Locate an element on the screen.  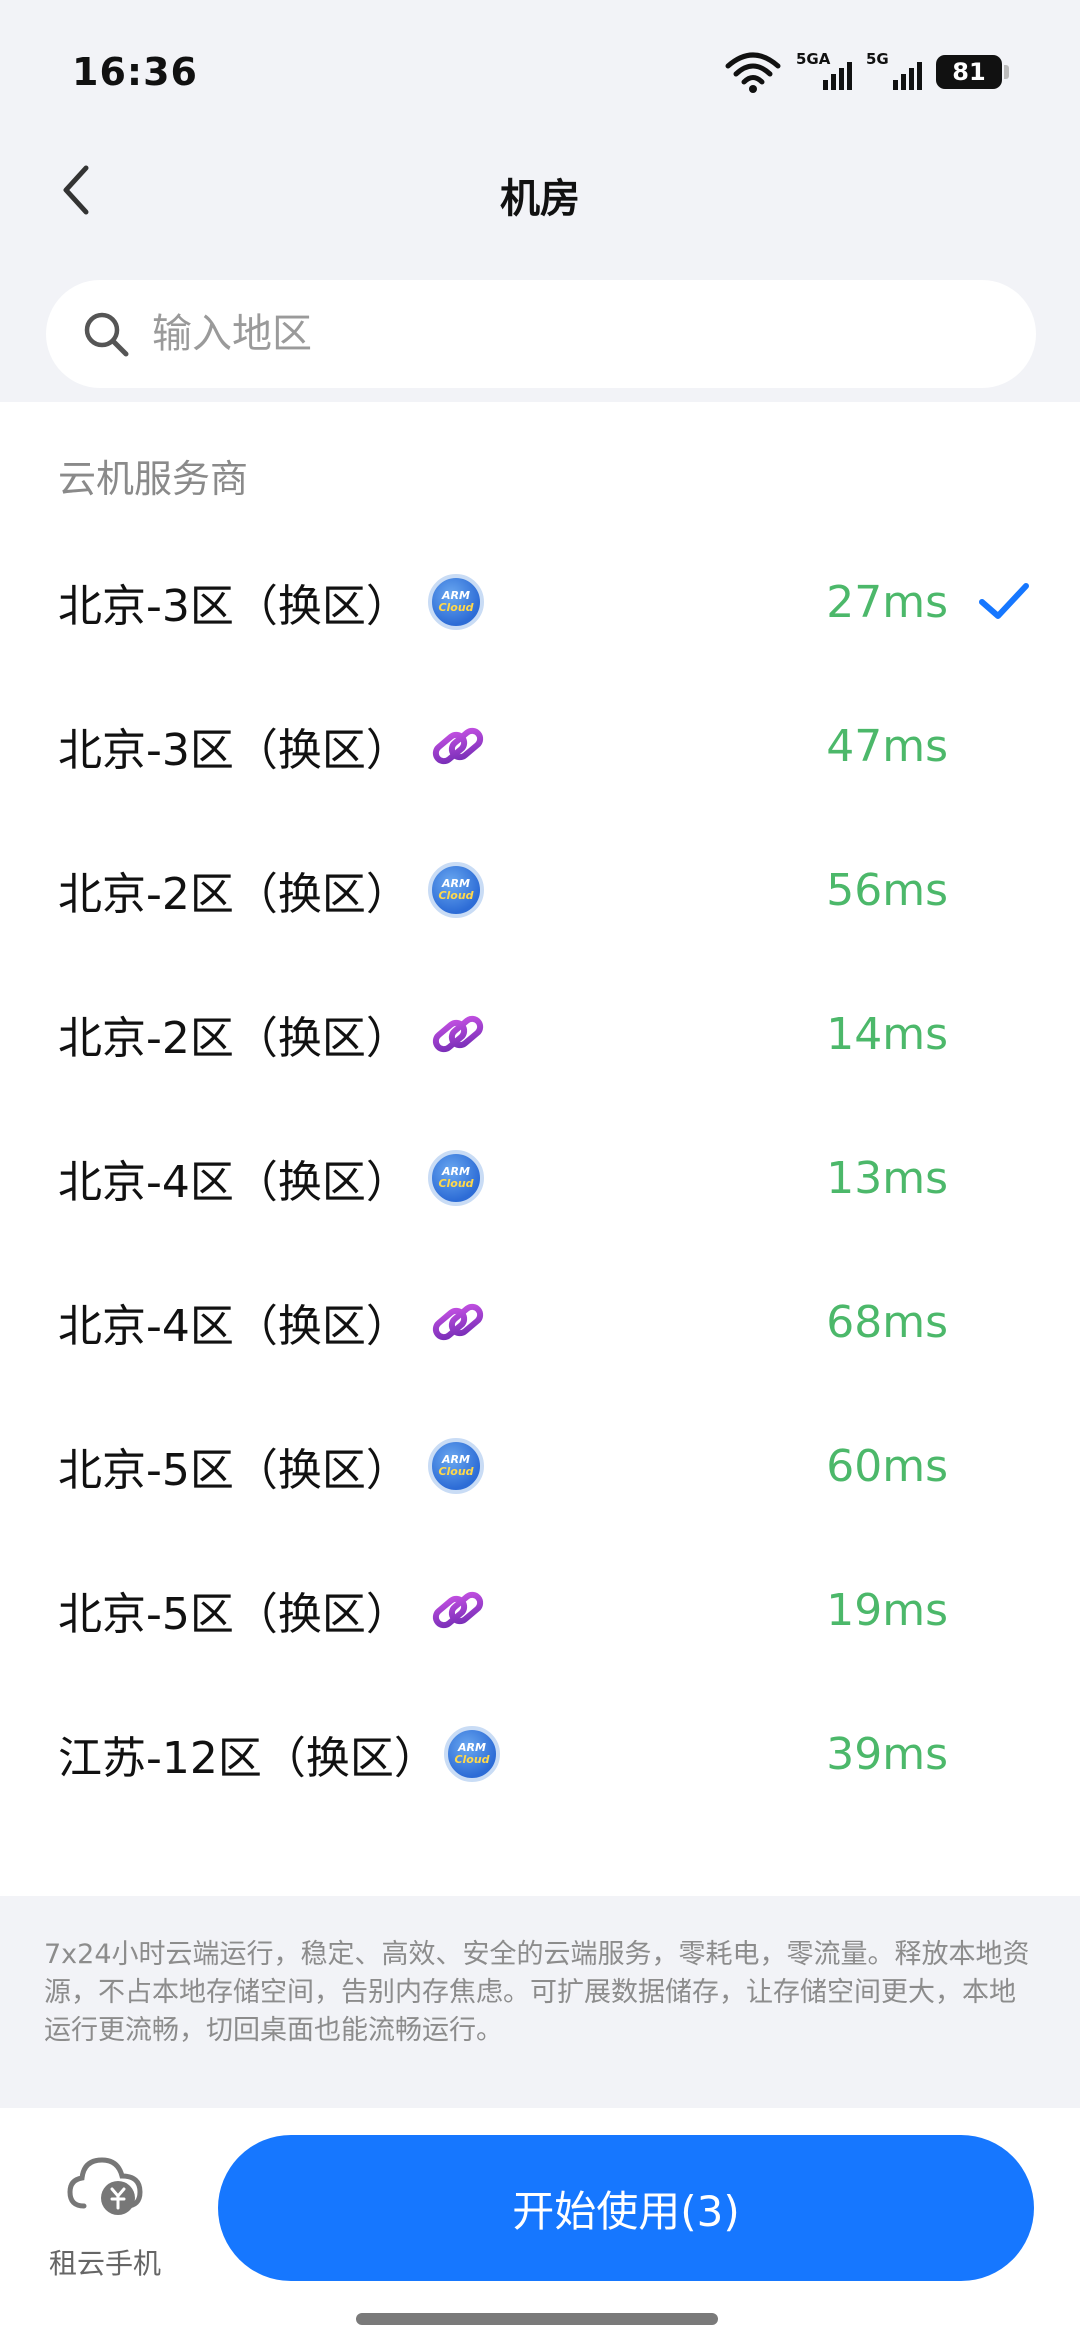
section-label: 云机服务商 is located at coordinates (153, 479).